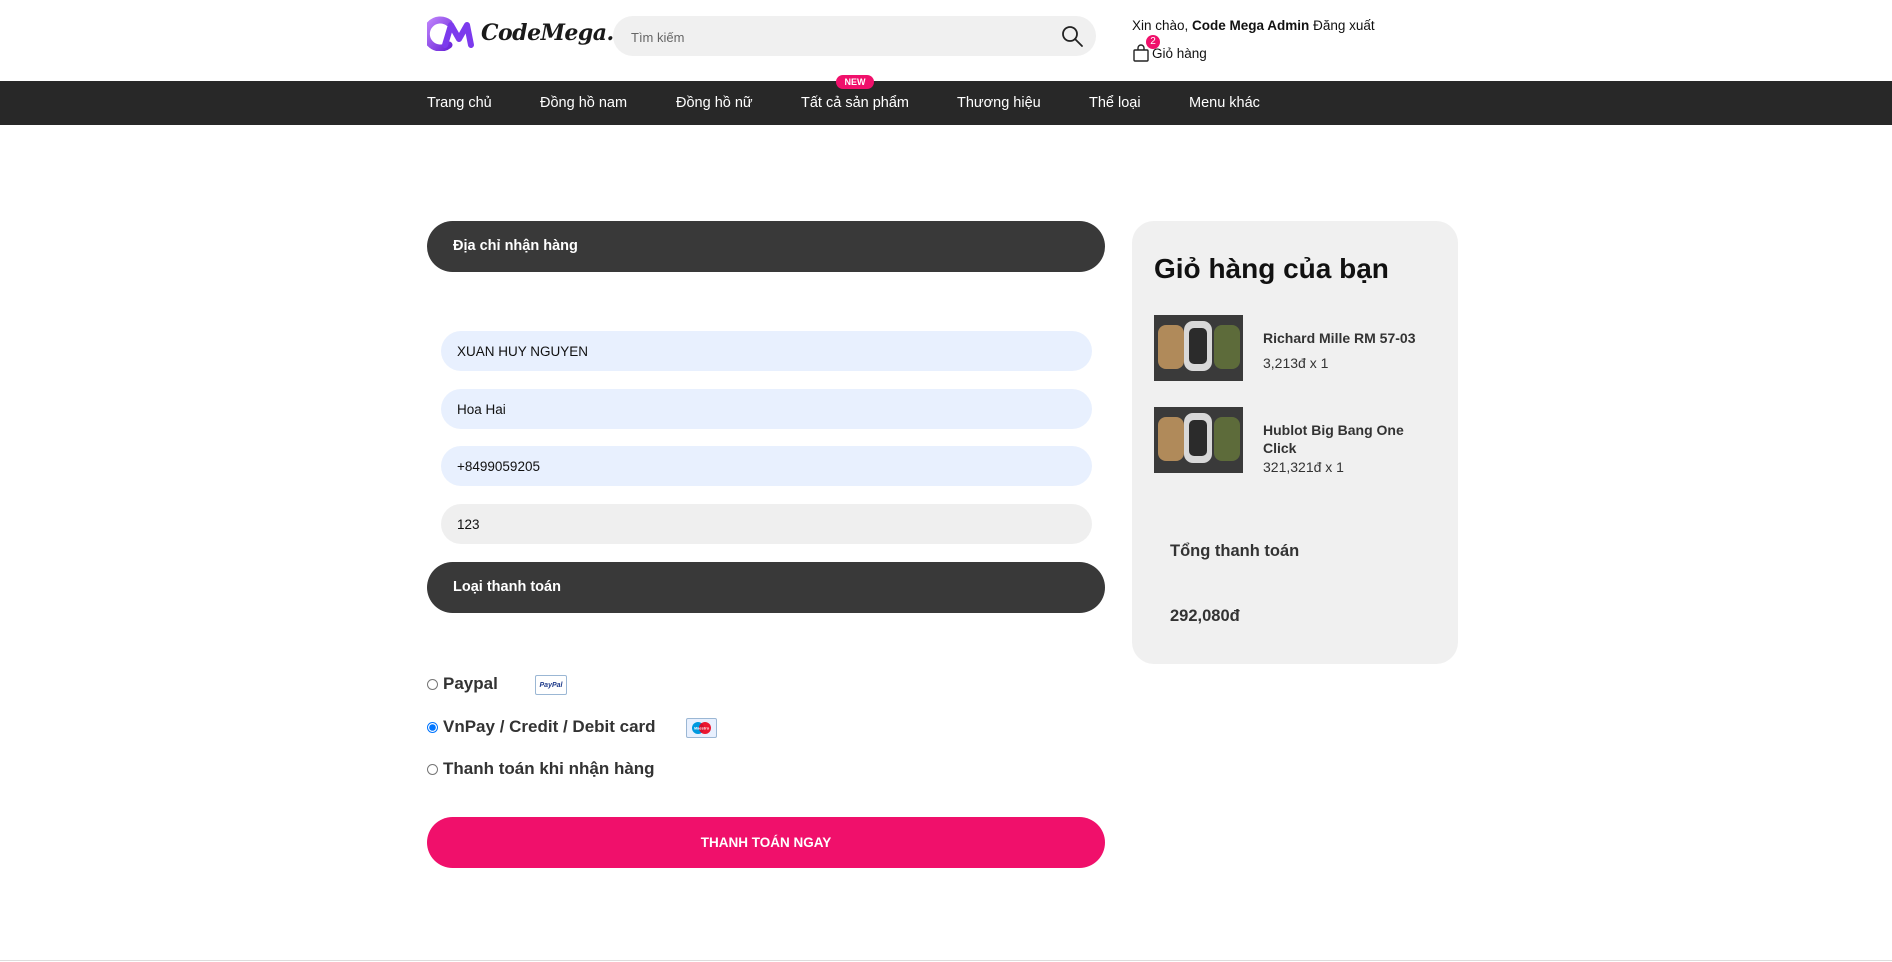 The image size is (1892, 962). Describe the element at coordinates (1162, 25) in the screenshot. I see `greeting-prefix: Xin chào,` at that location.